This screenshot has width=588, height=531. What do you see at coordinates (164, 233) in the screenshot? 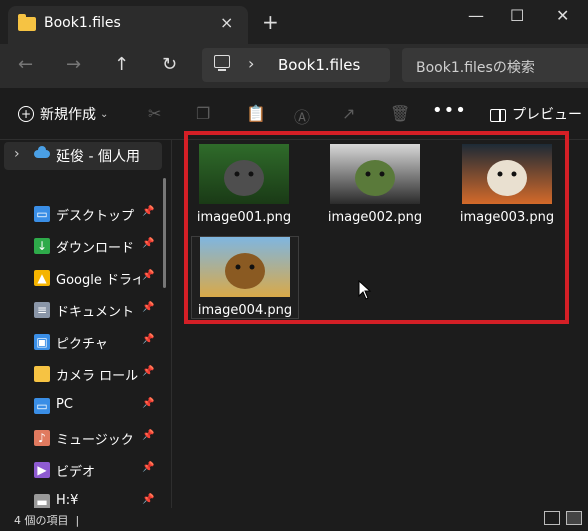
I see `sidebar-scrollbar` at bounding box center [164, 233].